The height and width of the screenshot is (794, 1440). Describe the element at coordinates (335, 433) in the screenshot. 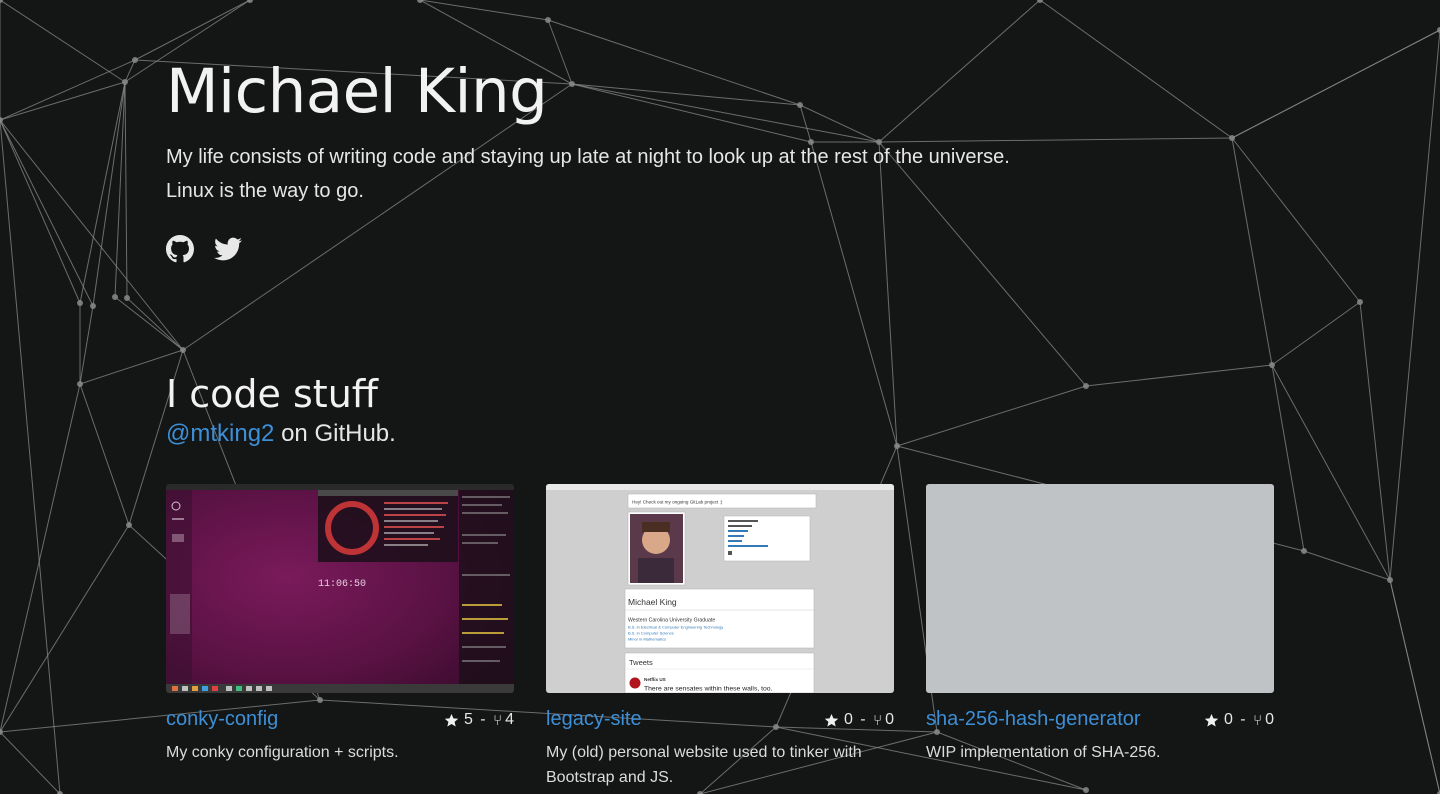

I see `github-handle-suffix: on GitHub.` at that location.